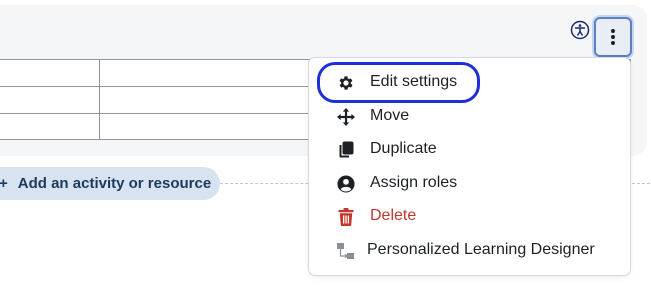 The image size is (651, 285). What do you see at coordinates (469, 216) in the screenshot?
I see `menu-item-delete: Delete` at bounding box center [469, 216].